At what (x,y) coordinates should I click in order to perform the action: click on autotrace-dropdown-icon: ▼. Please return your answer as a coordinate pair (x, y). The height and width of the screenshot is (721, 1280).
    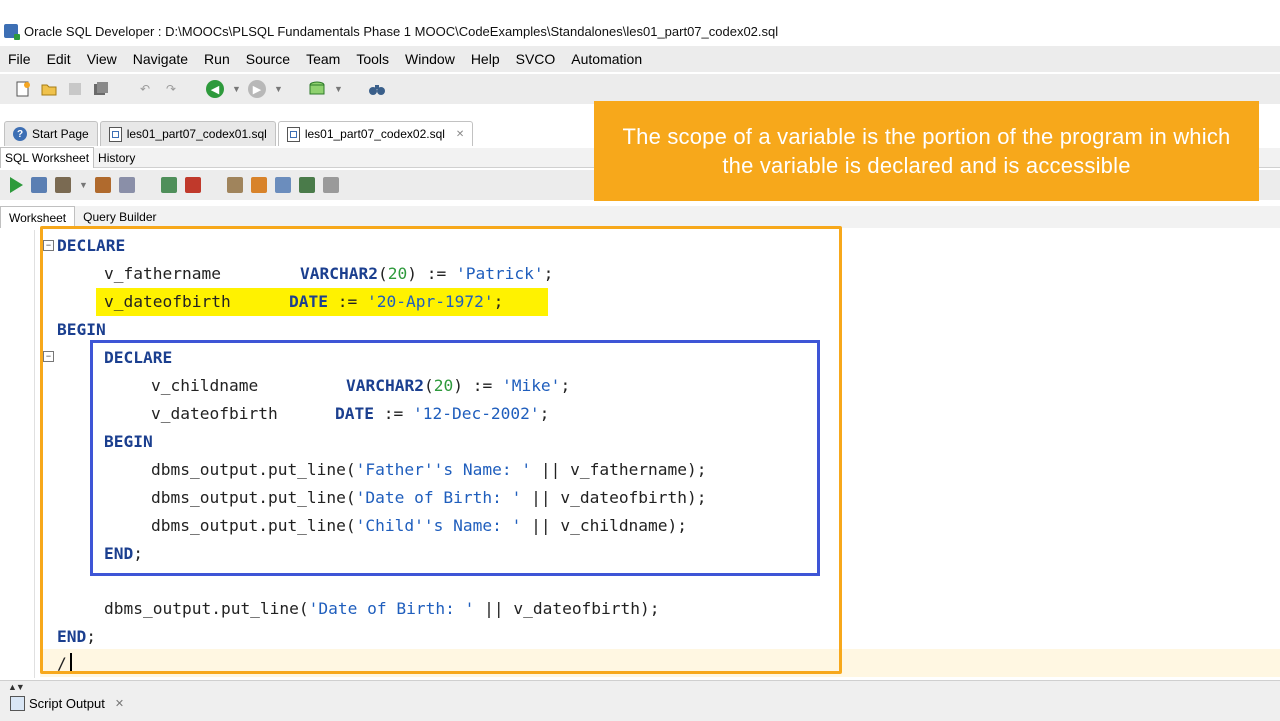
    Looking at the image, I should click on (83, 185).